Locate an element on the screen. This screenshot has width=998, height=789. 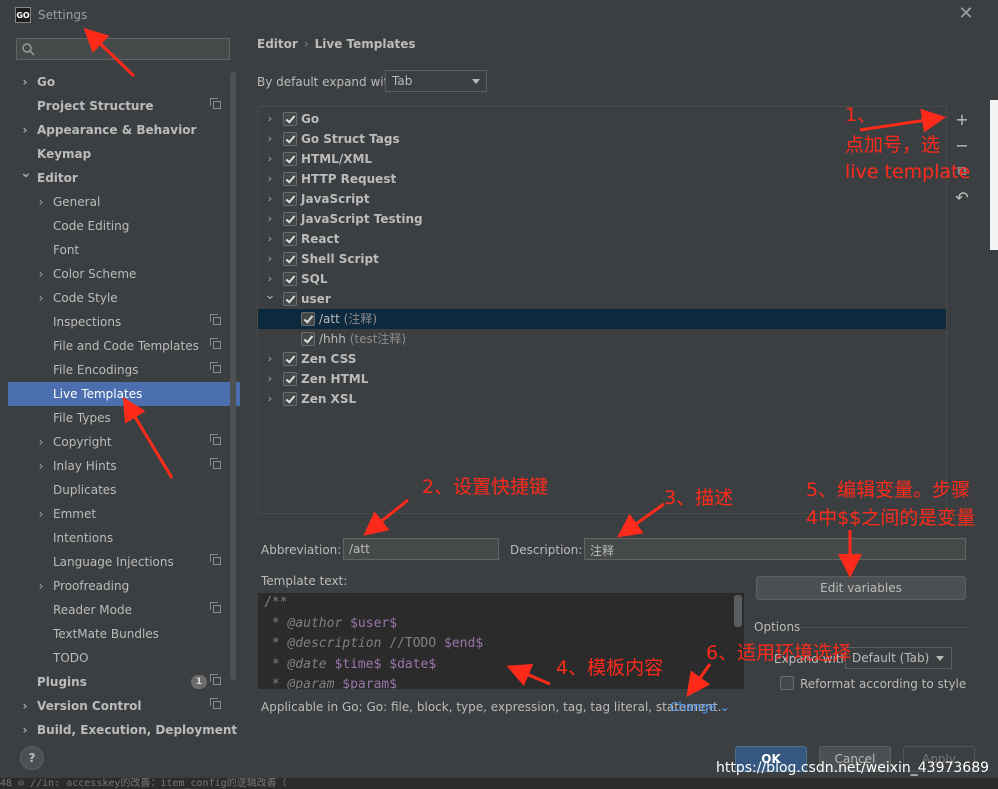
help-button: ? is located at coordinates (32, 758).